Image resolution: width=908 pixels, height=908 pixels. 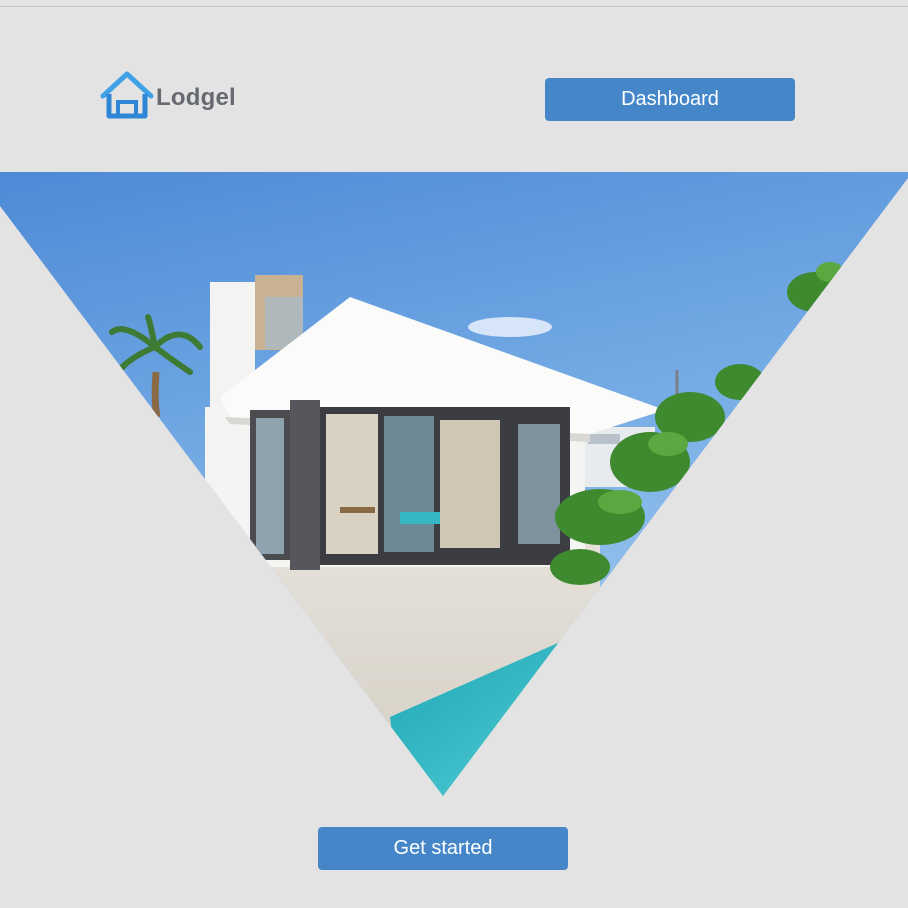 I want to click on dashboard-button: Dashboard, so click(x=670, y=99).